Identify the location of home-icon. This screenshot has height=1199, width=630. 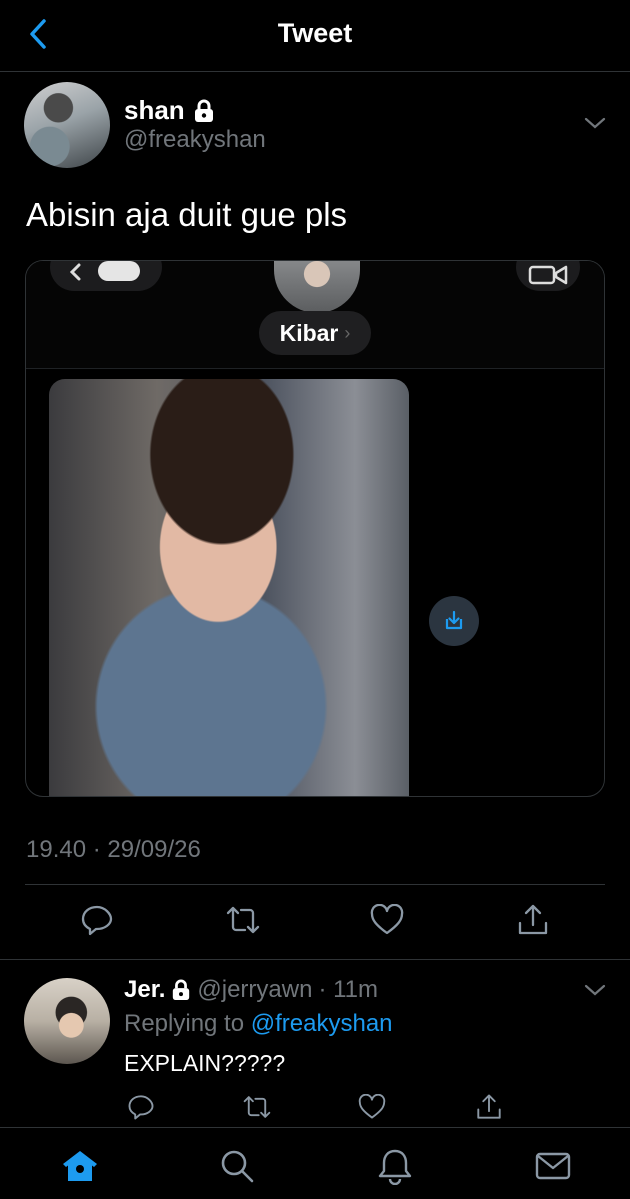
(80, 1166).